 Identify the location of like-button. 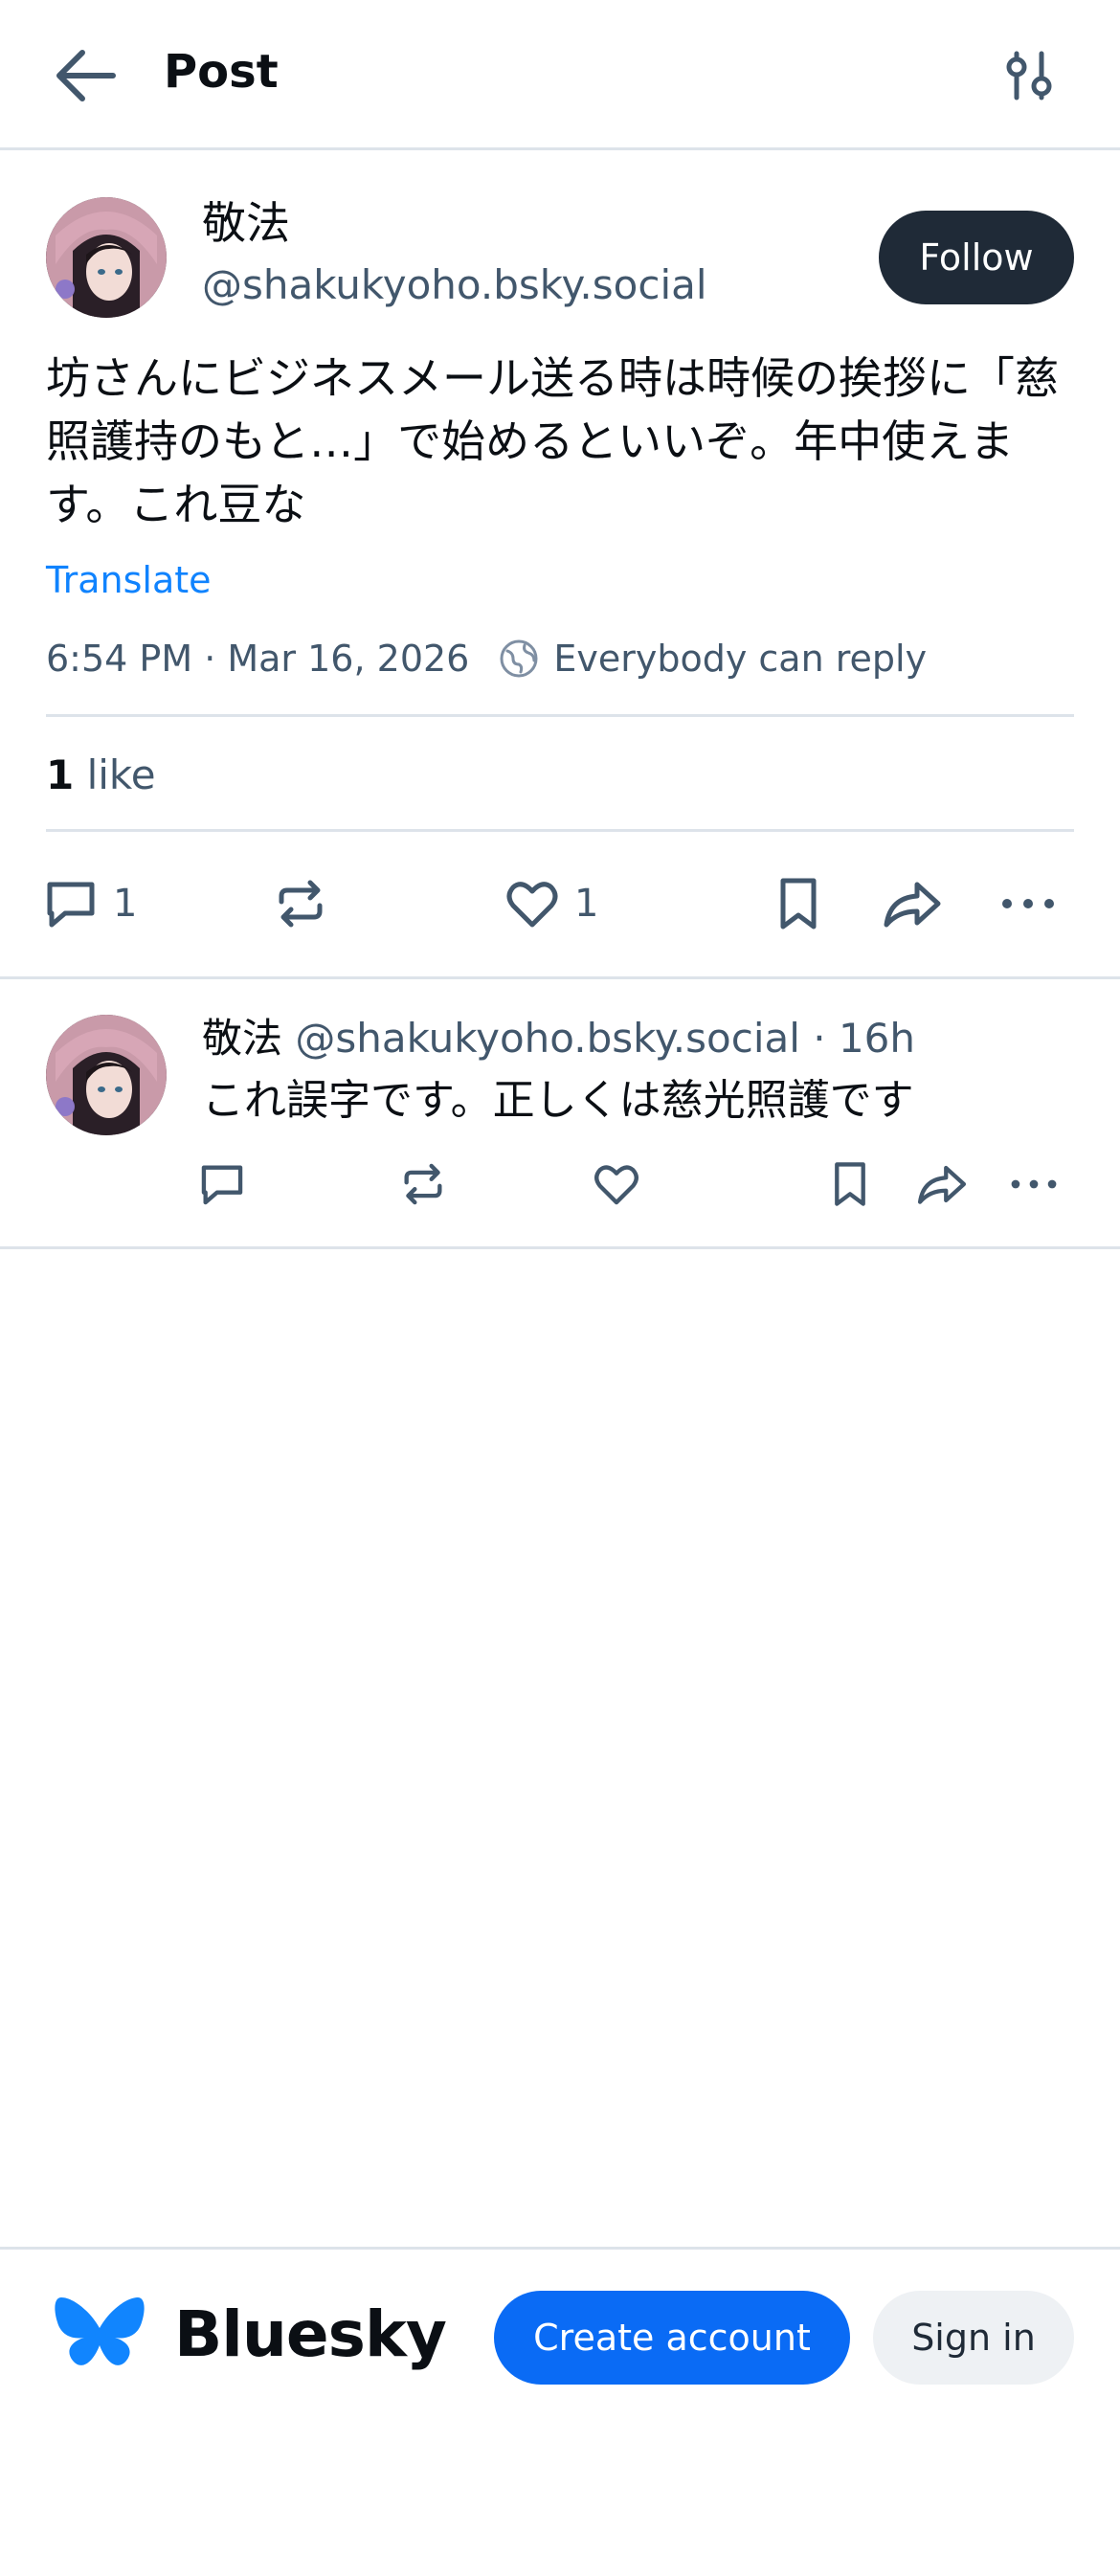
(616, 1184).